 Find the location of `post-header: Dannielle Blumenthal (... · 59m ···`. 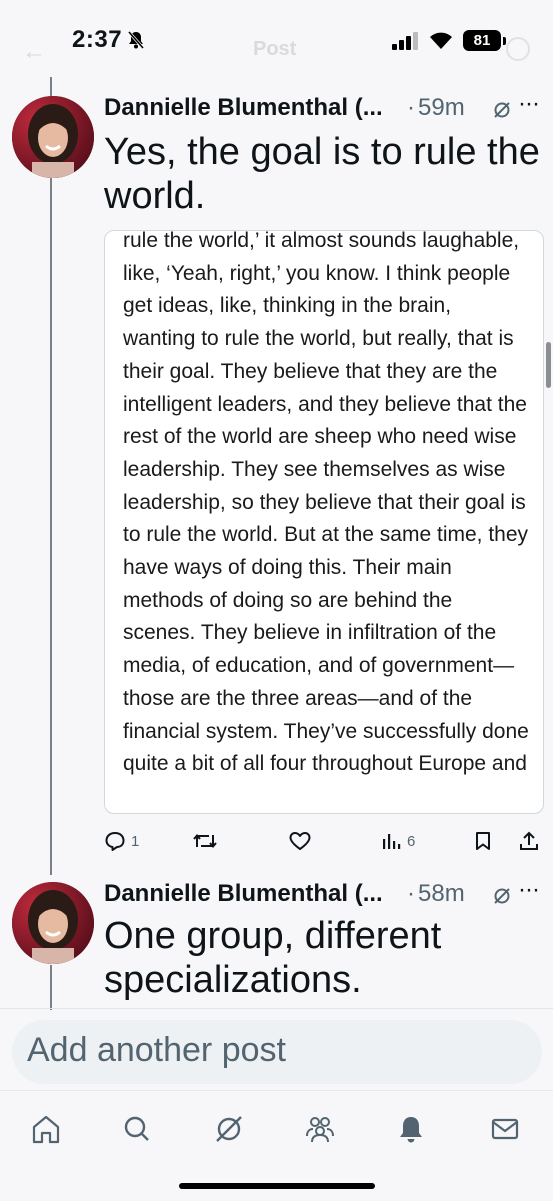

post-header: Dannielle Blumenthal (... · 59m ··· is located at coordinates (324, 107).